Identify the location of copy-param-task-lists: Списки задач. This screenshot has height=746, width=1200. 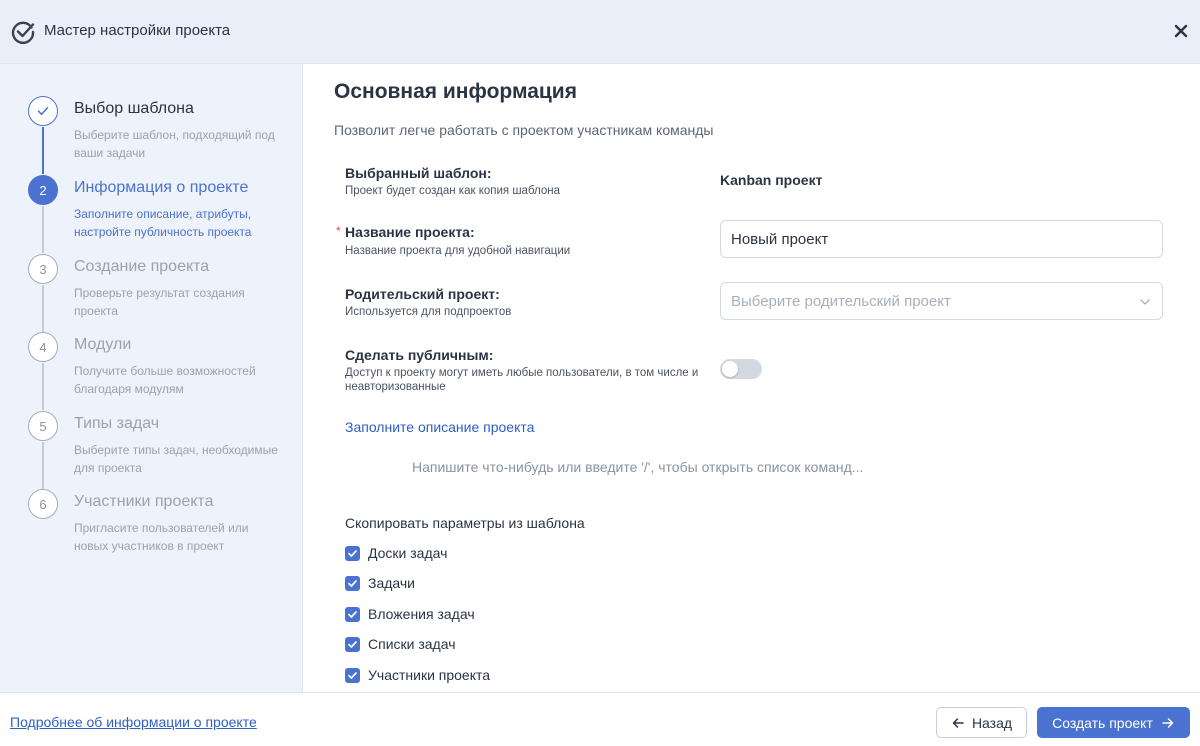
(400, 644).